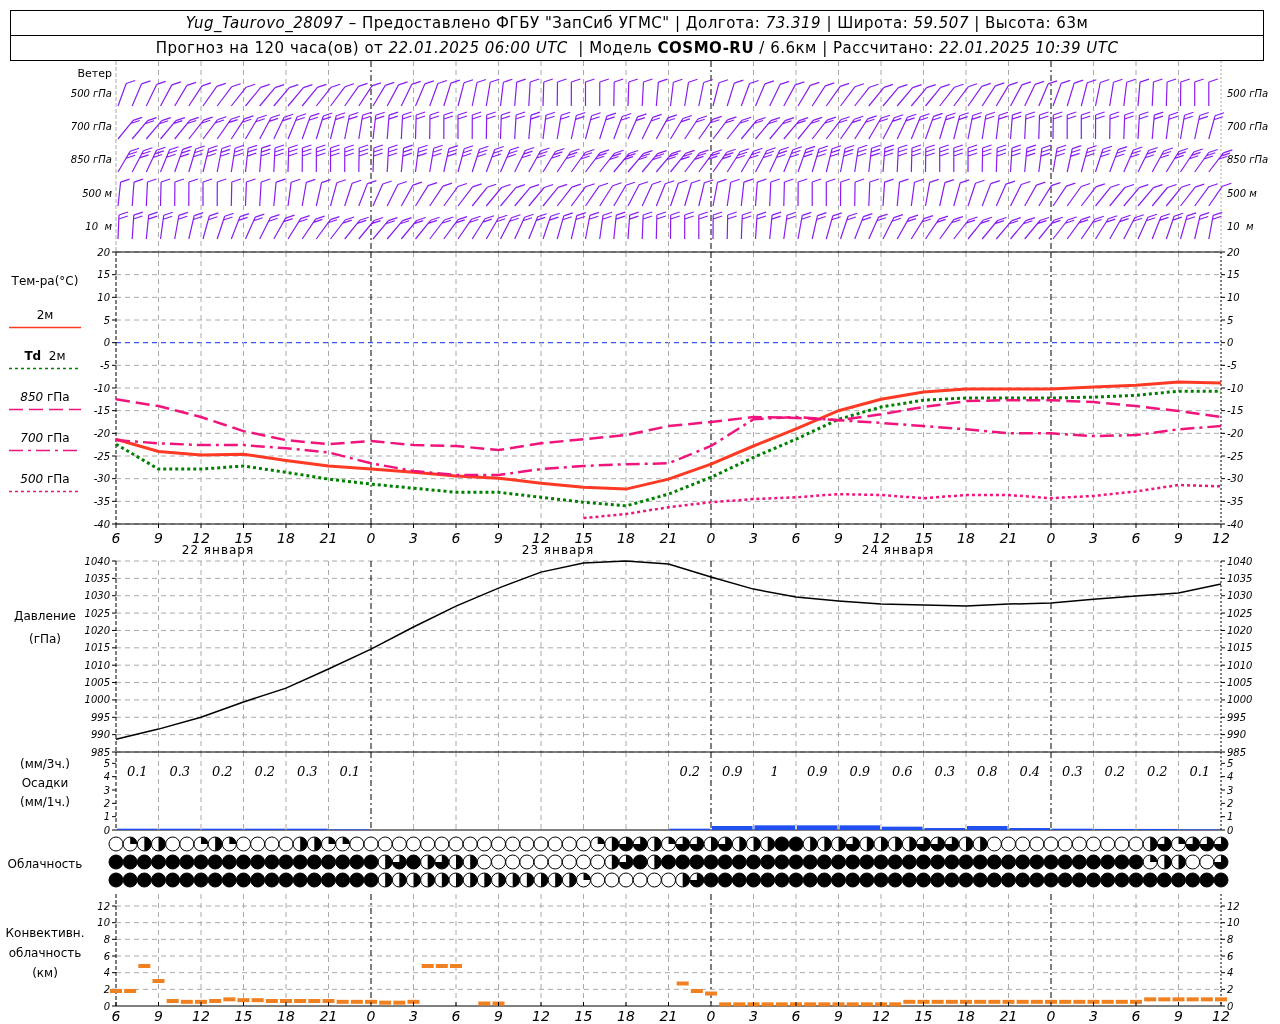  I want to click on unit-label: (гПа), so click(44, 639).